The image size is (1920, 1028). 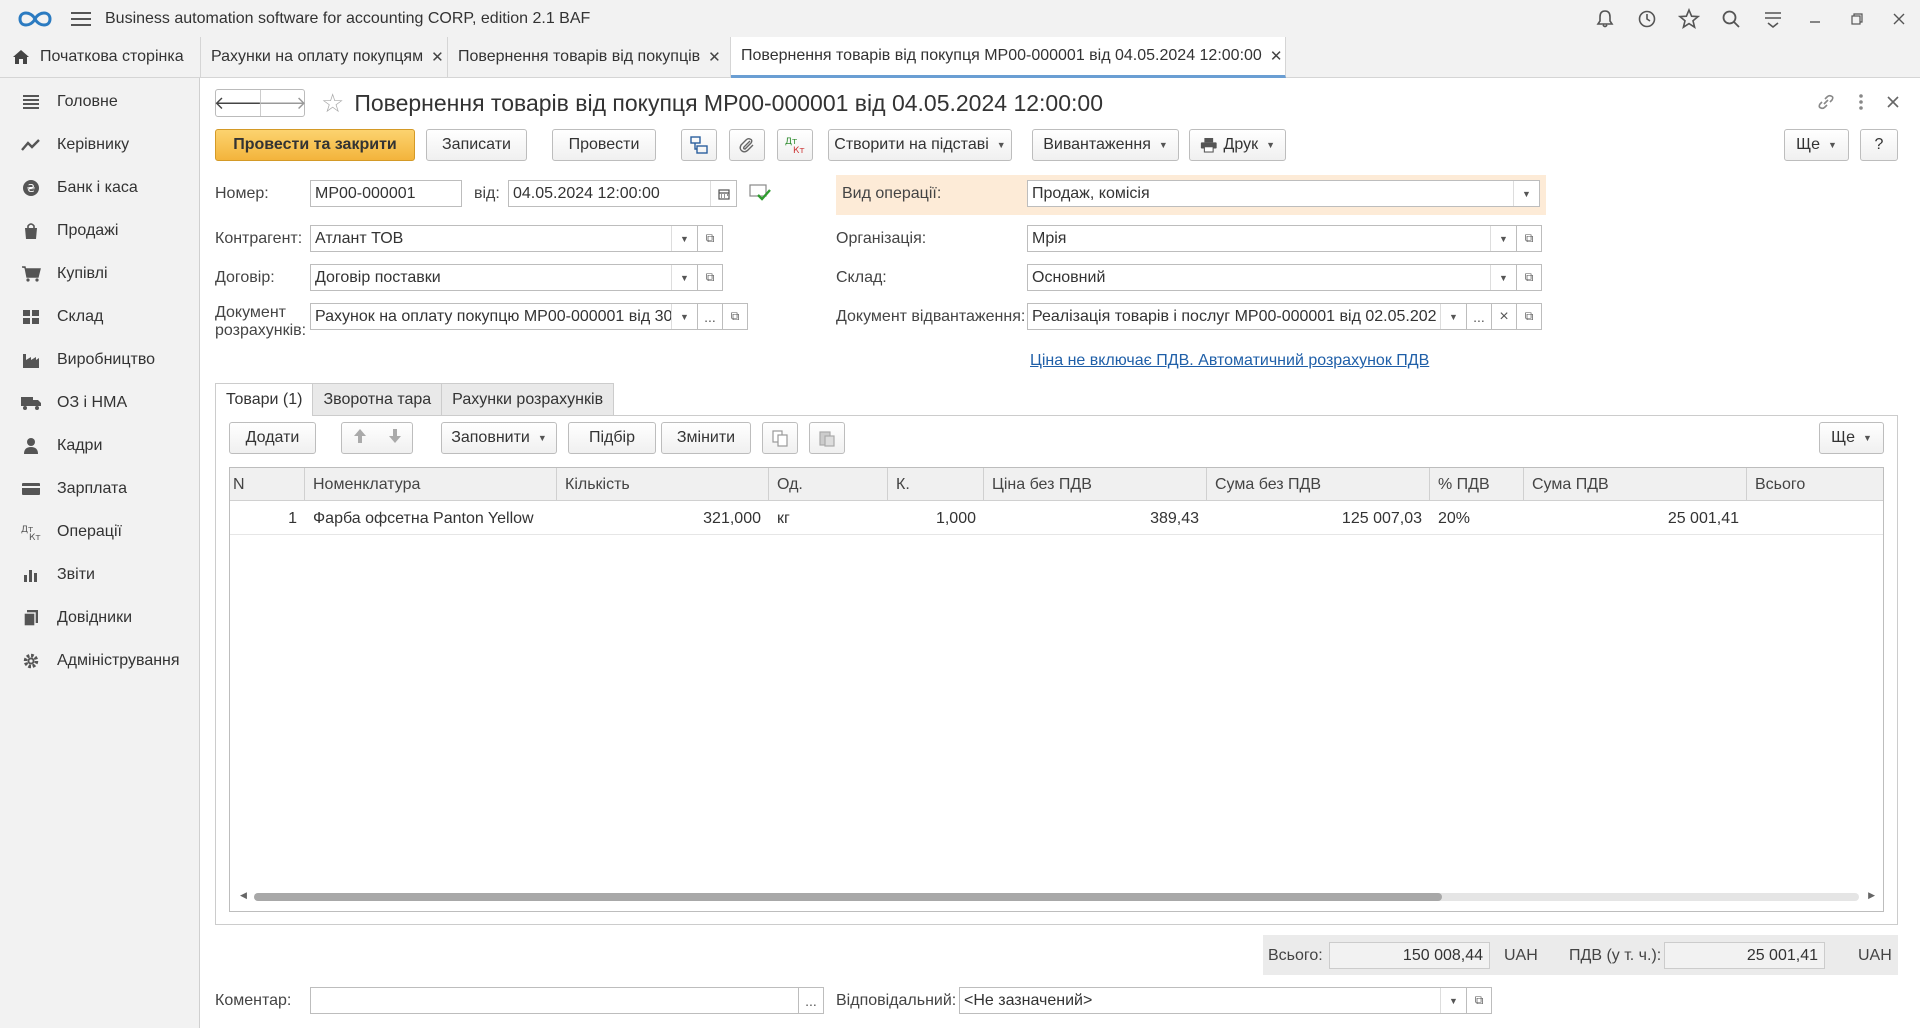 What do you see at coordinates (828, 484) in the screenshot?
I see `column-header-unit: Од.` at bounding box center [828, 484].